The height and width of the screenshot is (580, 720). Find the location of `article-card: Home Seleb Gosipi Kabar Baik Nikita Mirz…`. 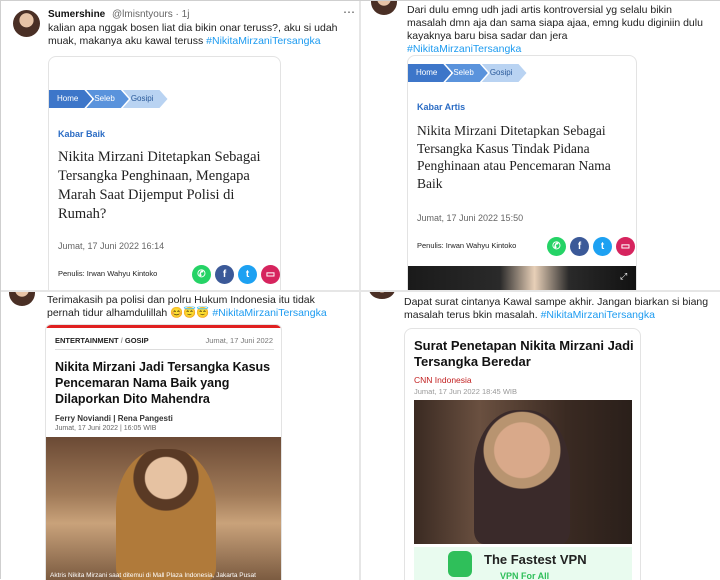

article-card: Home Seleb Gosipi Kabar Baik Nikita Mirz… is located at coordinates (164, 173).